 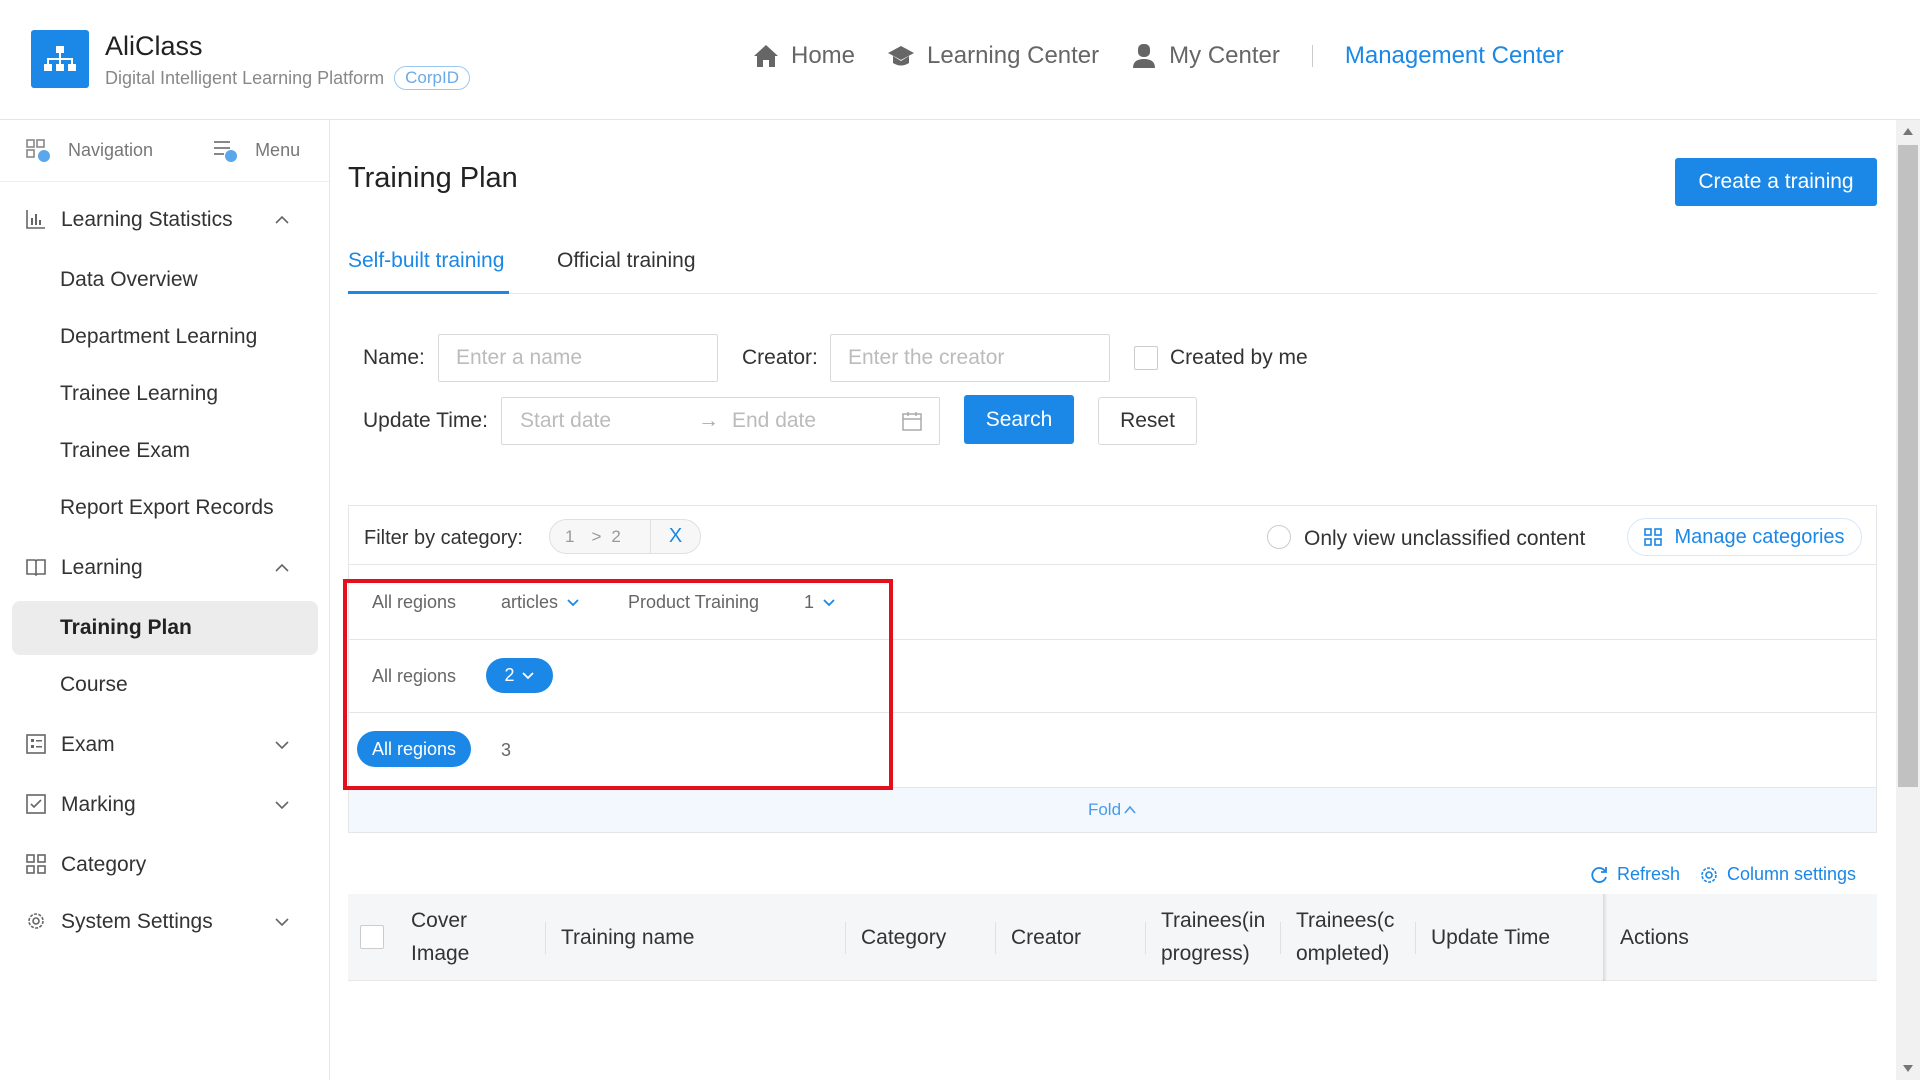 What do you see at coordinates (1908, 131) in the screenshot?
I see `scroll-up-arrow-icon` at bounding box center [1908, 131].